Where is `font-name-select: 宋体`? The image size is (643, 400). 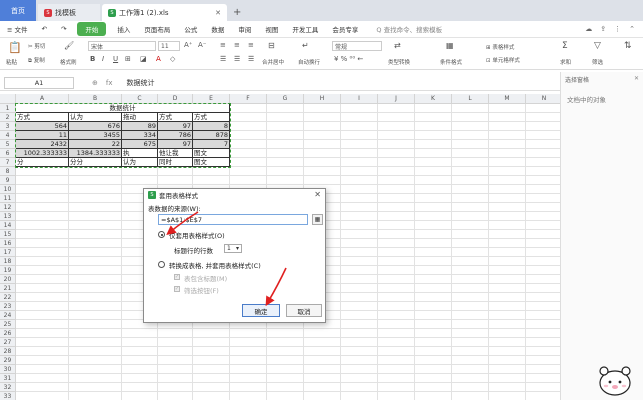
font-name-select: 宋体 is located at coordinates (122, 46).